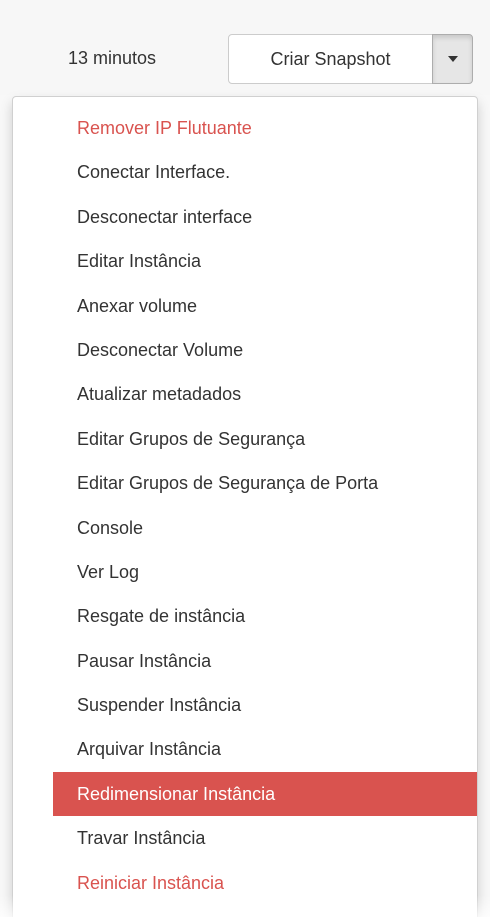 The image size is (490, 917). I want to click on menu-item-view-log: Ver Log, so click(265, 572).